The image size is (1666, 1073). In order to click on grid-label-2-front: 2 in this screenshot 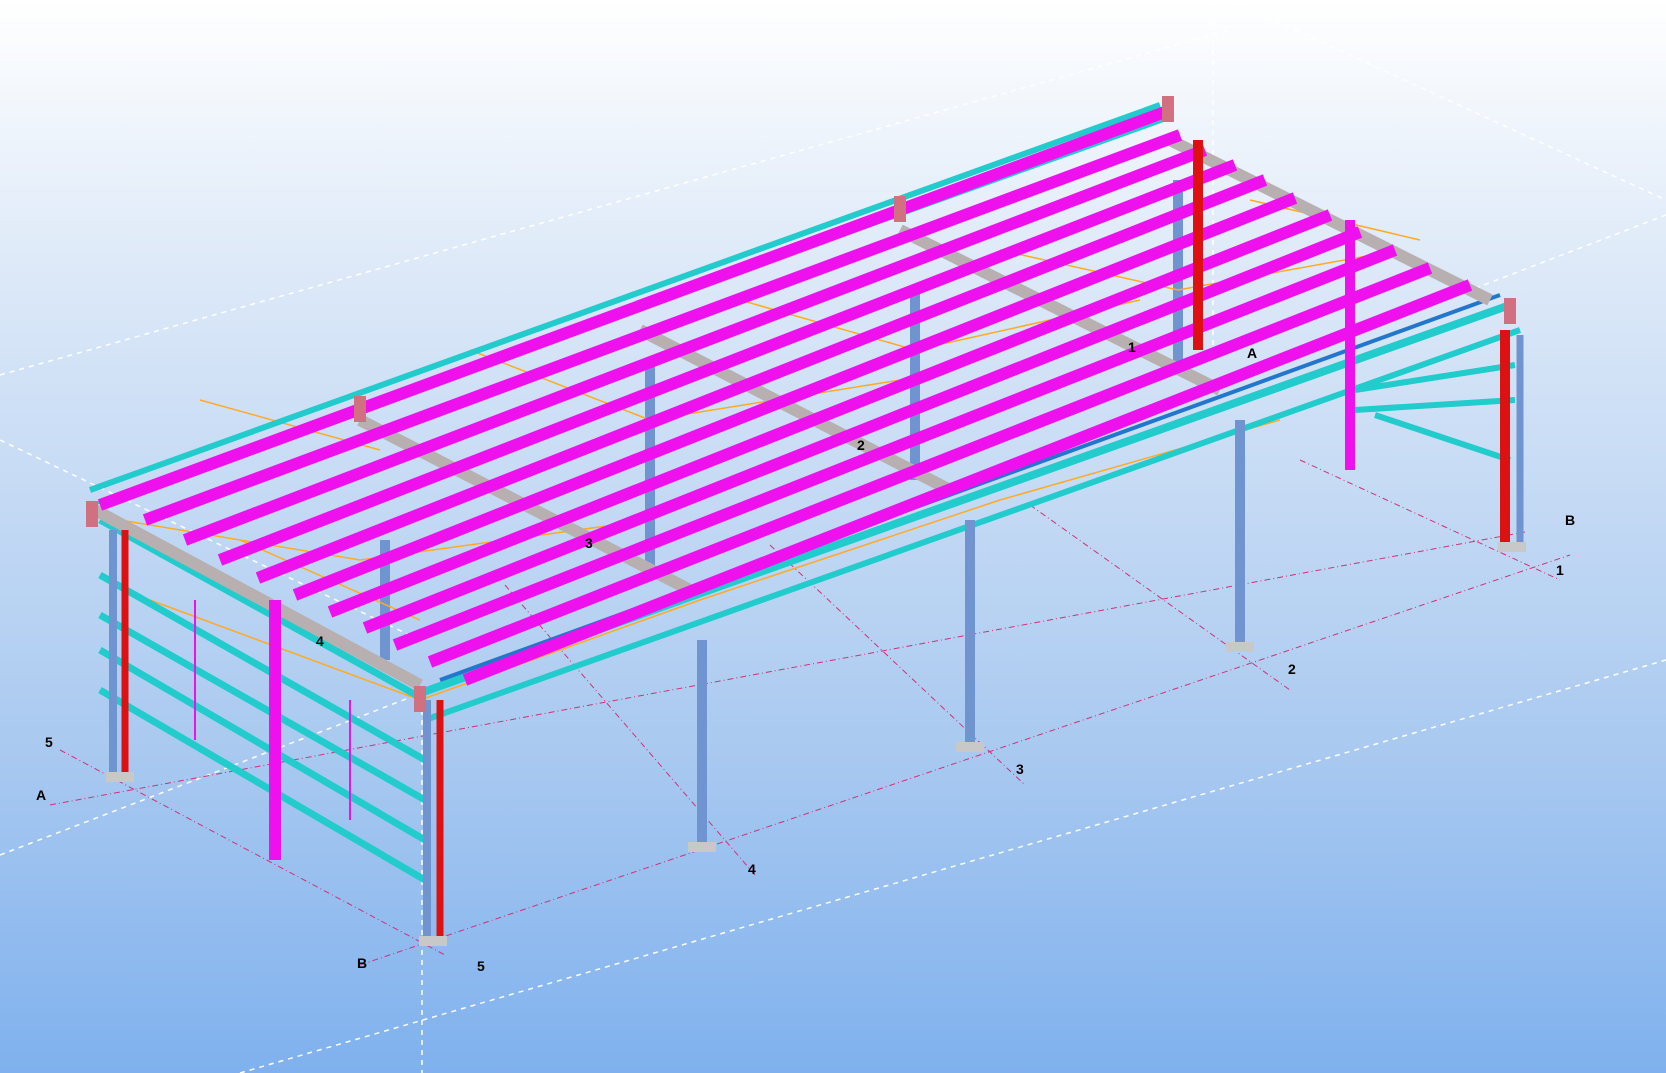, I will do `click(1292, 669)`.